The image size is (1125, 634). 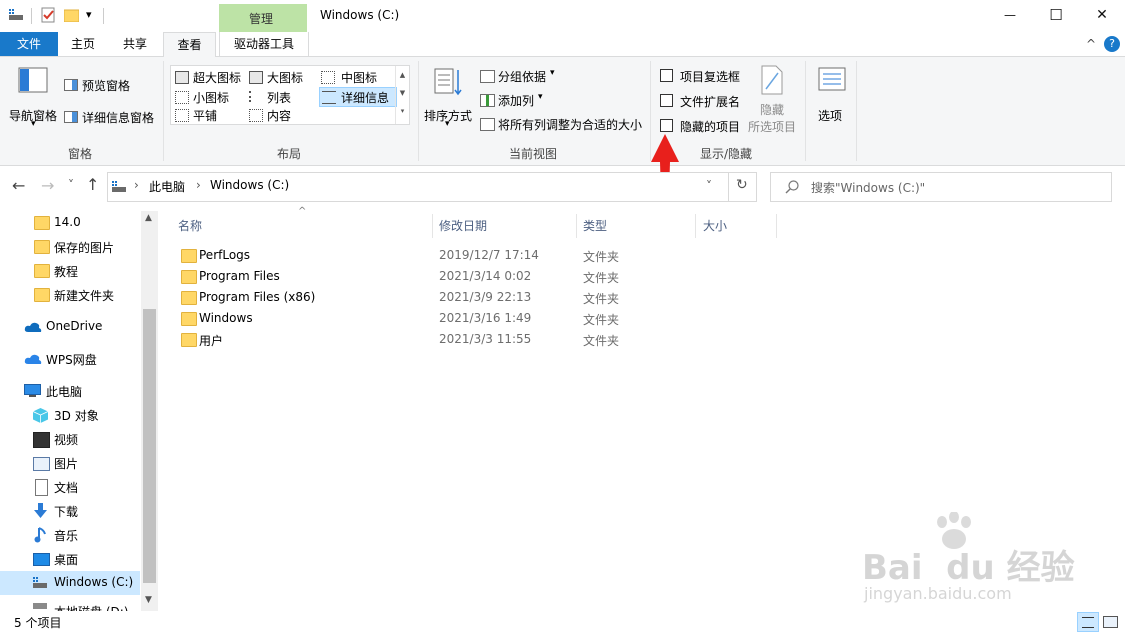 I want to click on nav-item-onedrive: OneDrive, so click(x=70, y=327).